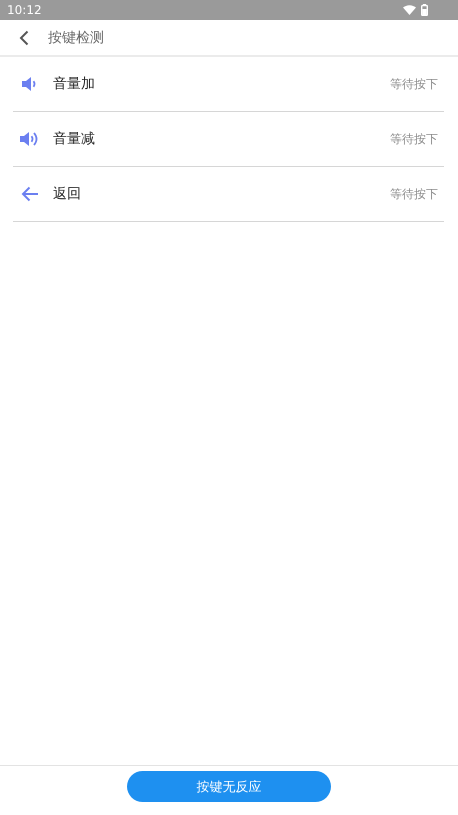 Image resolution: width=458 pixels, height=815 pixels. What do you see at coordinates (74, 84) in the screenshot?
I see `key-name: 音量加` at bounding box center [74, 84].